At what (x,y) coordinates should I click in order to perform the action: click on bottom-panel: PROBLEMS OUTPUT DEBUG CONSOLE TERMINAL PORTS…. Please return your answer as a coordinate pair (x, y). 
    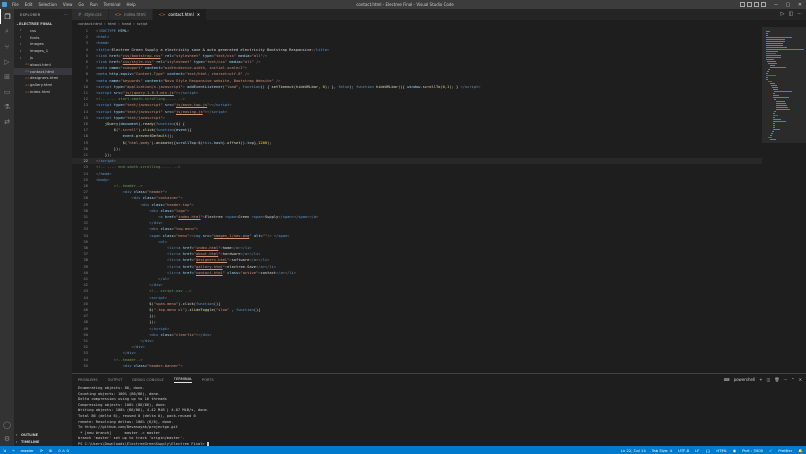
    Looking at the image, I should click on (439, 409).